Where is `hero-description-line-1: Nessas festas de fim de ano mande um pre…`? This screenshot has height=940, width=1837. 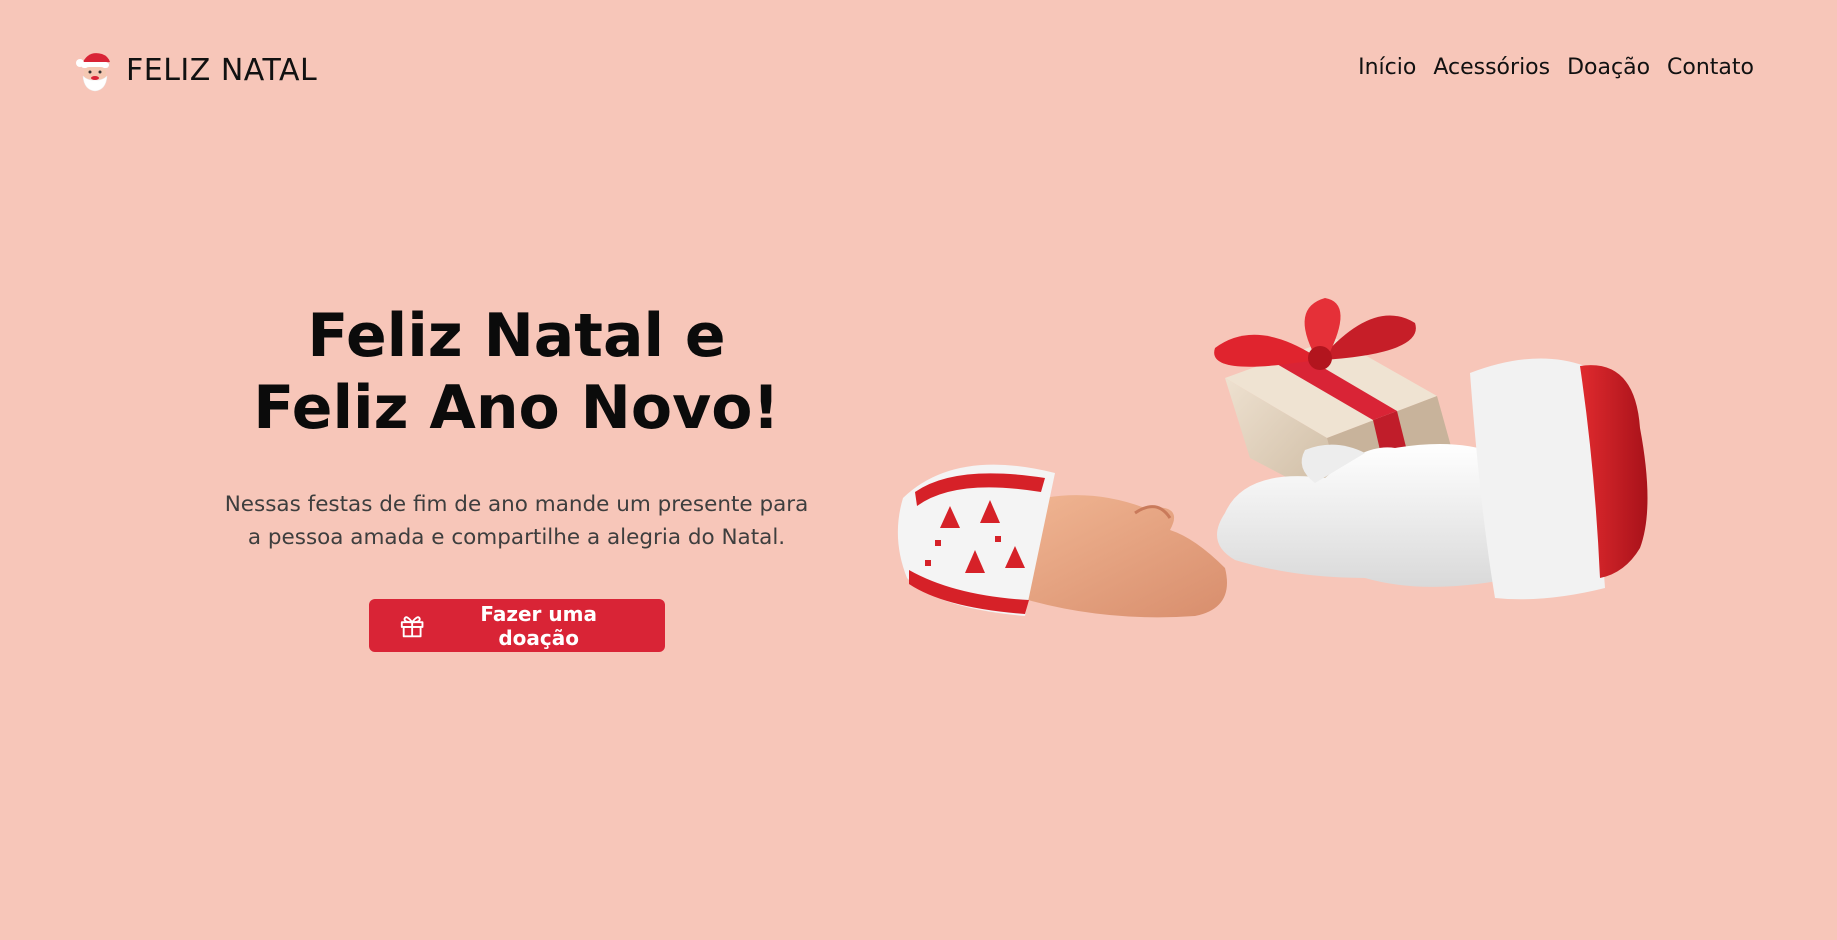
hero-description-line-1: Nessas festas de fim de ano mande um pre… is located at coordinates (516, 504).